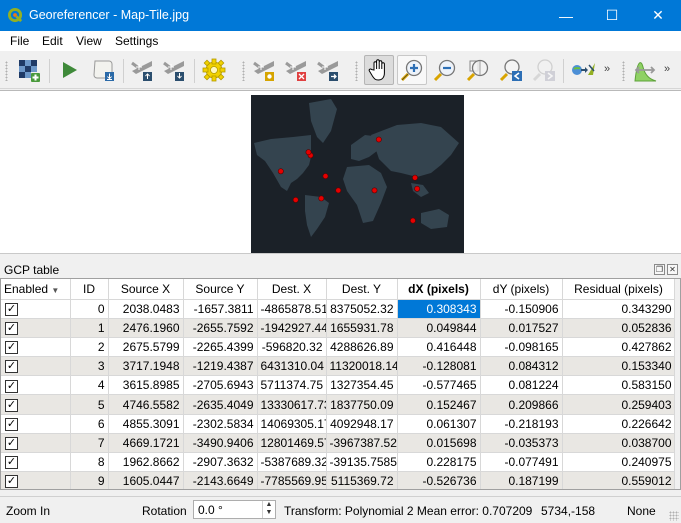 This screenshot has height=523, width=681. I want to click on cell-dest-x: 14069305.17, so click(292, 424).